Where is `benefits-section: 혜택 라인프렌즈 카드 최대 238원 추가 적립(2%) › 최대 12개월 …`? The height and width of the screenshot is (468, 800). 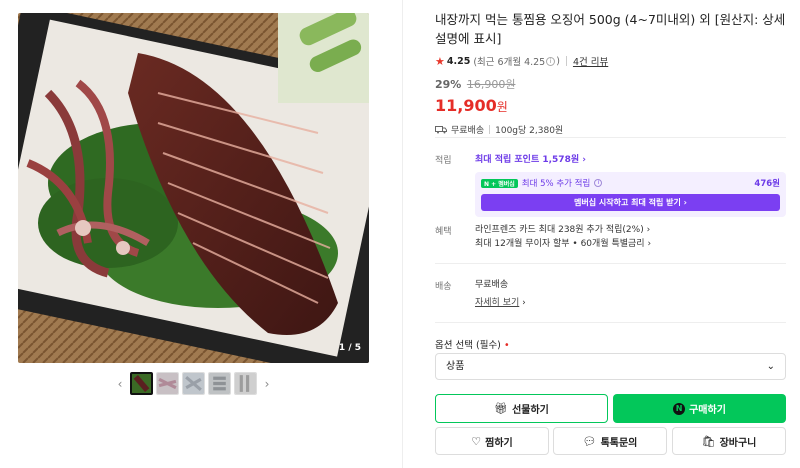
benefits-section: 혜택 라인프렌즈 카드 최대 238원 추가 적립(2%) › 최대 12개월 … is located at coordinates (610, 239).